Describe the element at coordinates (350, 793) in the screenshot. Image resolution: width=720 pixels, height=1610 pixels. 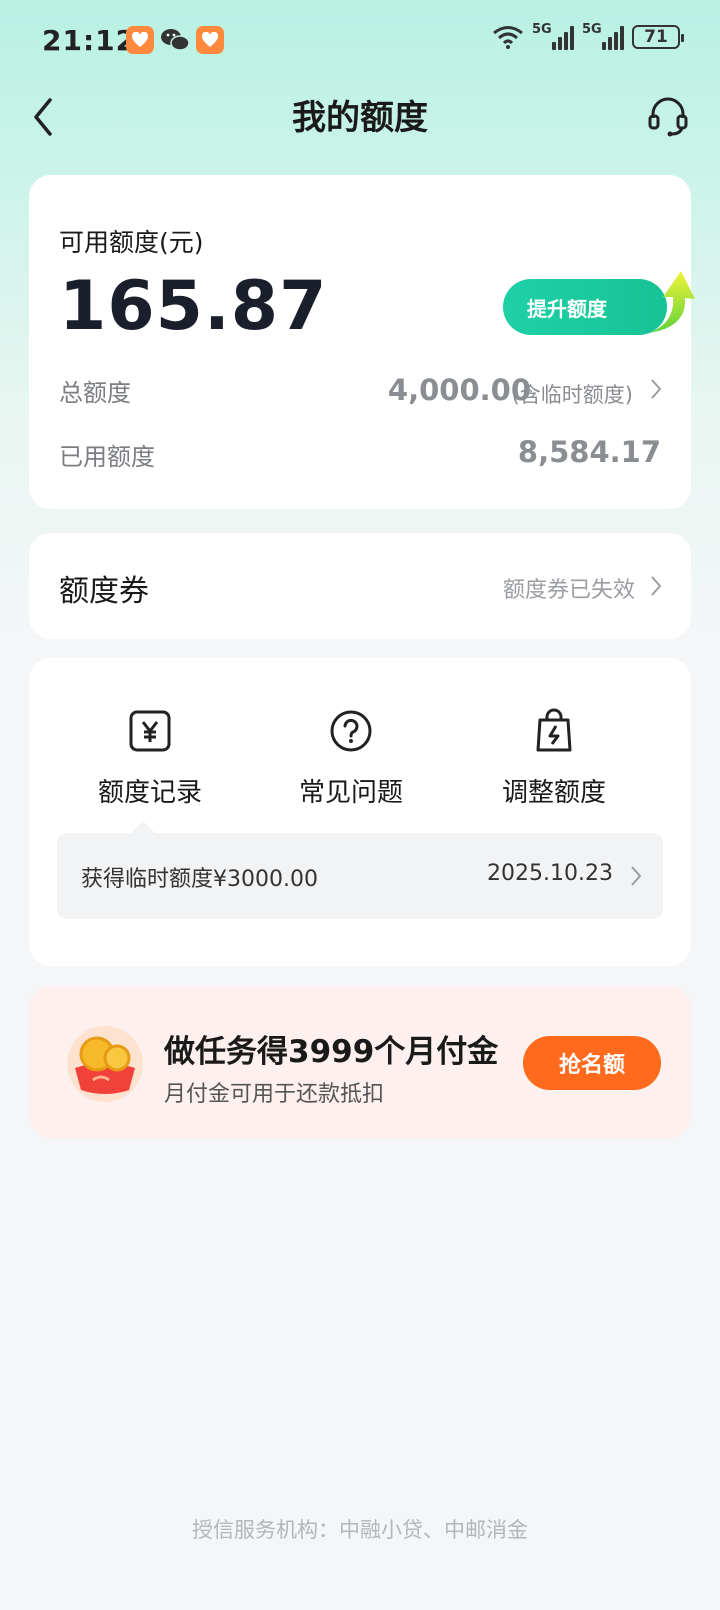
I see `shortcut-label: 常见问题` at that location.